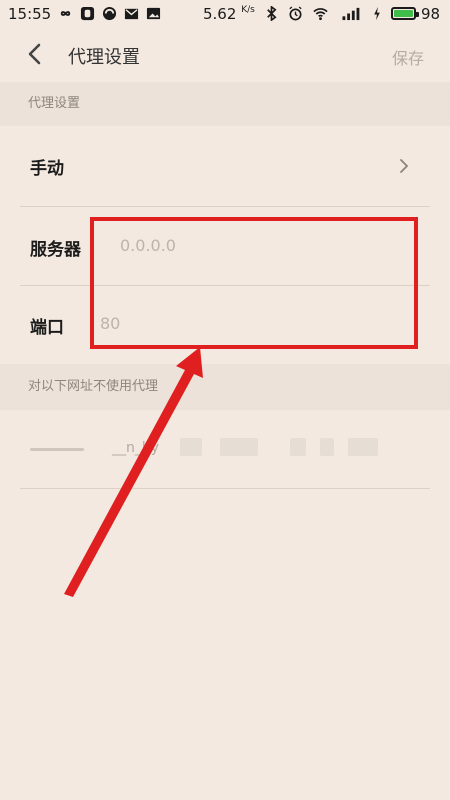 This screenshot has height=800, width=450. I want to click on bluetooth-icon, so click(272, 13).